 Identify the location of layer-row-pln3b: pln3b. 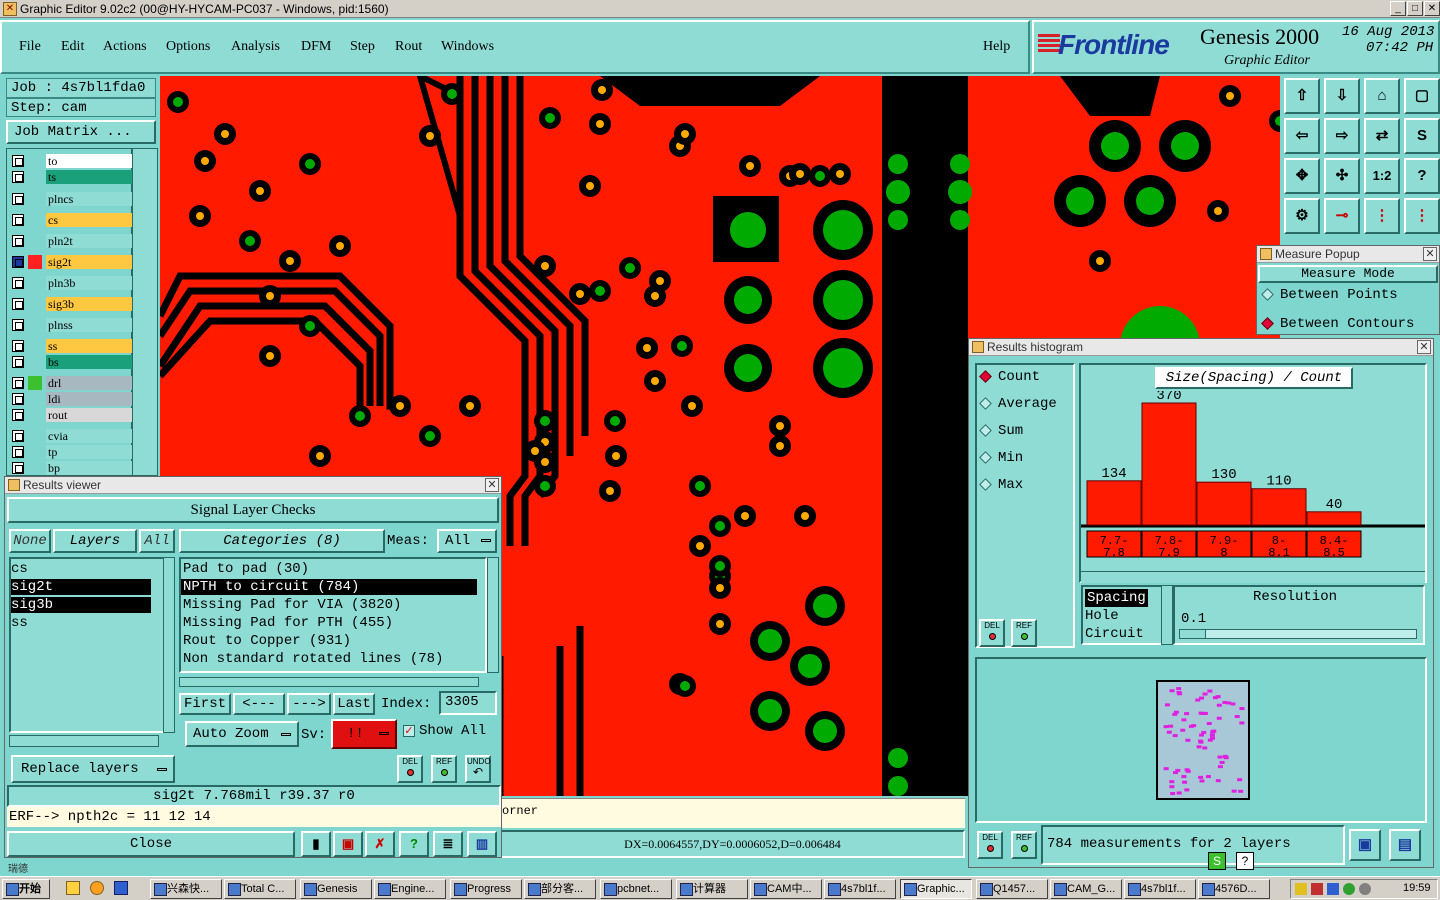
(72, 283).